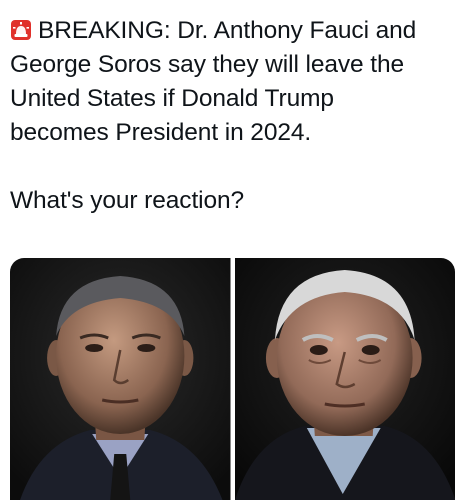 The image size is (465, 500). Describe the element at coordinates (127, 200) in the screenshot. I see `tweet-question: What's your reaction?` at that location.